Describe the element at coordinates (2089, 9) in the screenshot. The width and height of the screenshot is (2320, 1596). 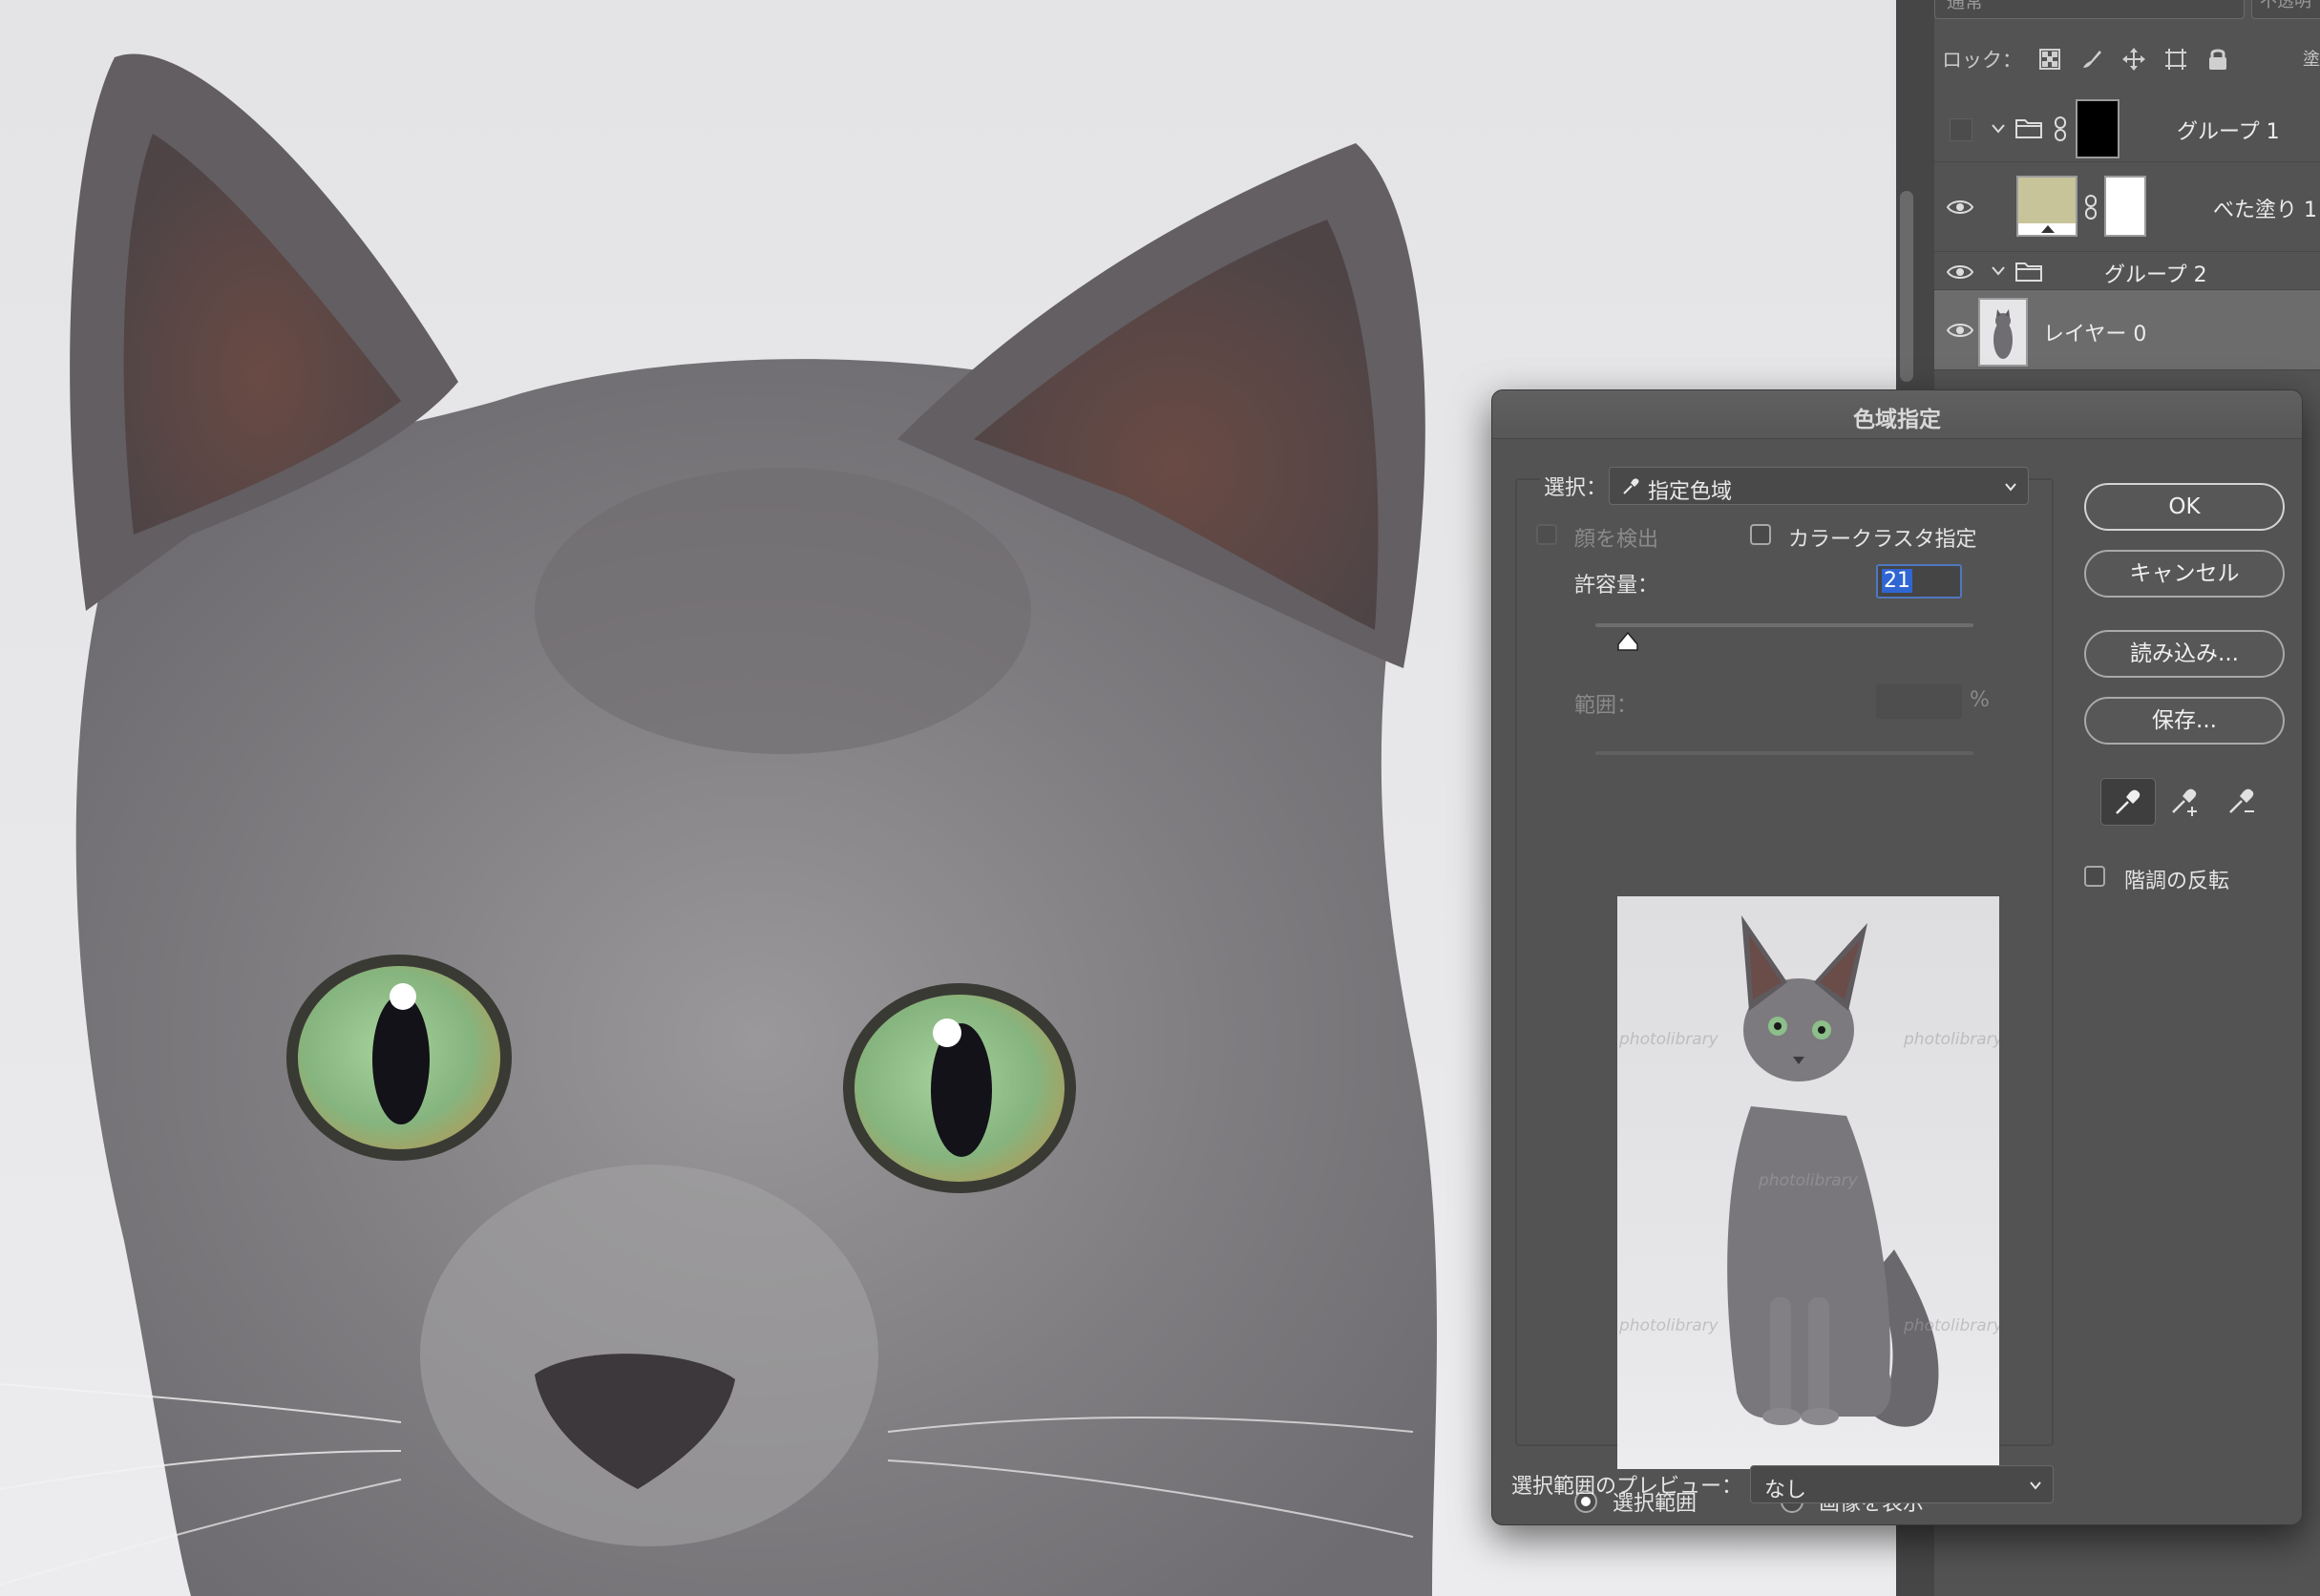
I see `blend-mode-select: 通常` at that location.